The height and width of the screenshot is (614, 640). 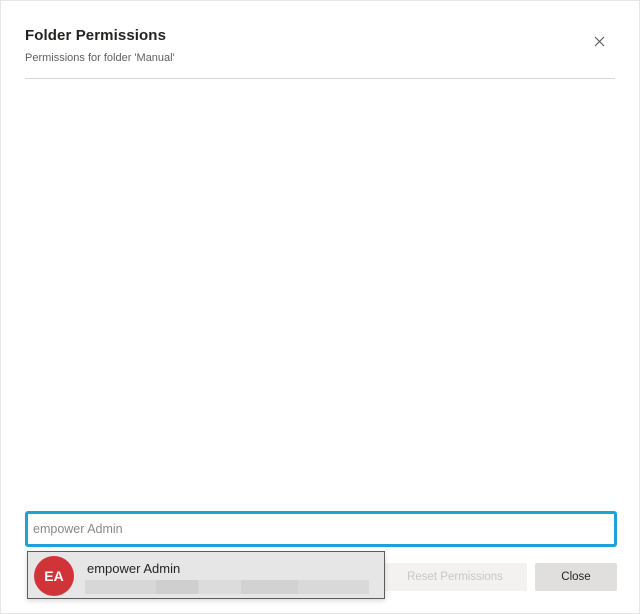 What do you see at coordinates (576, 577) in the screenshot?
I see `close-button: Close` at bounding box center [576, 577].